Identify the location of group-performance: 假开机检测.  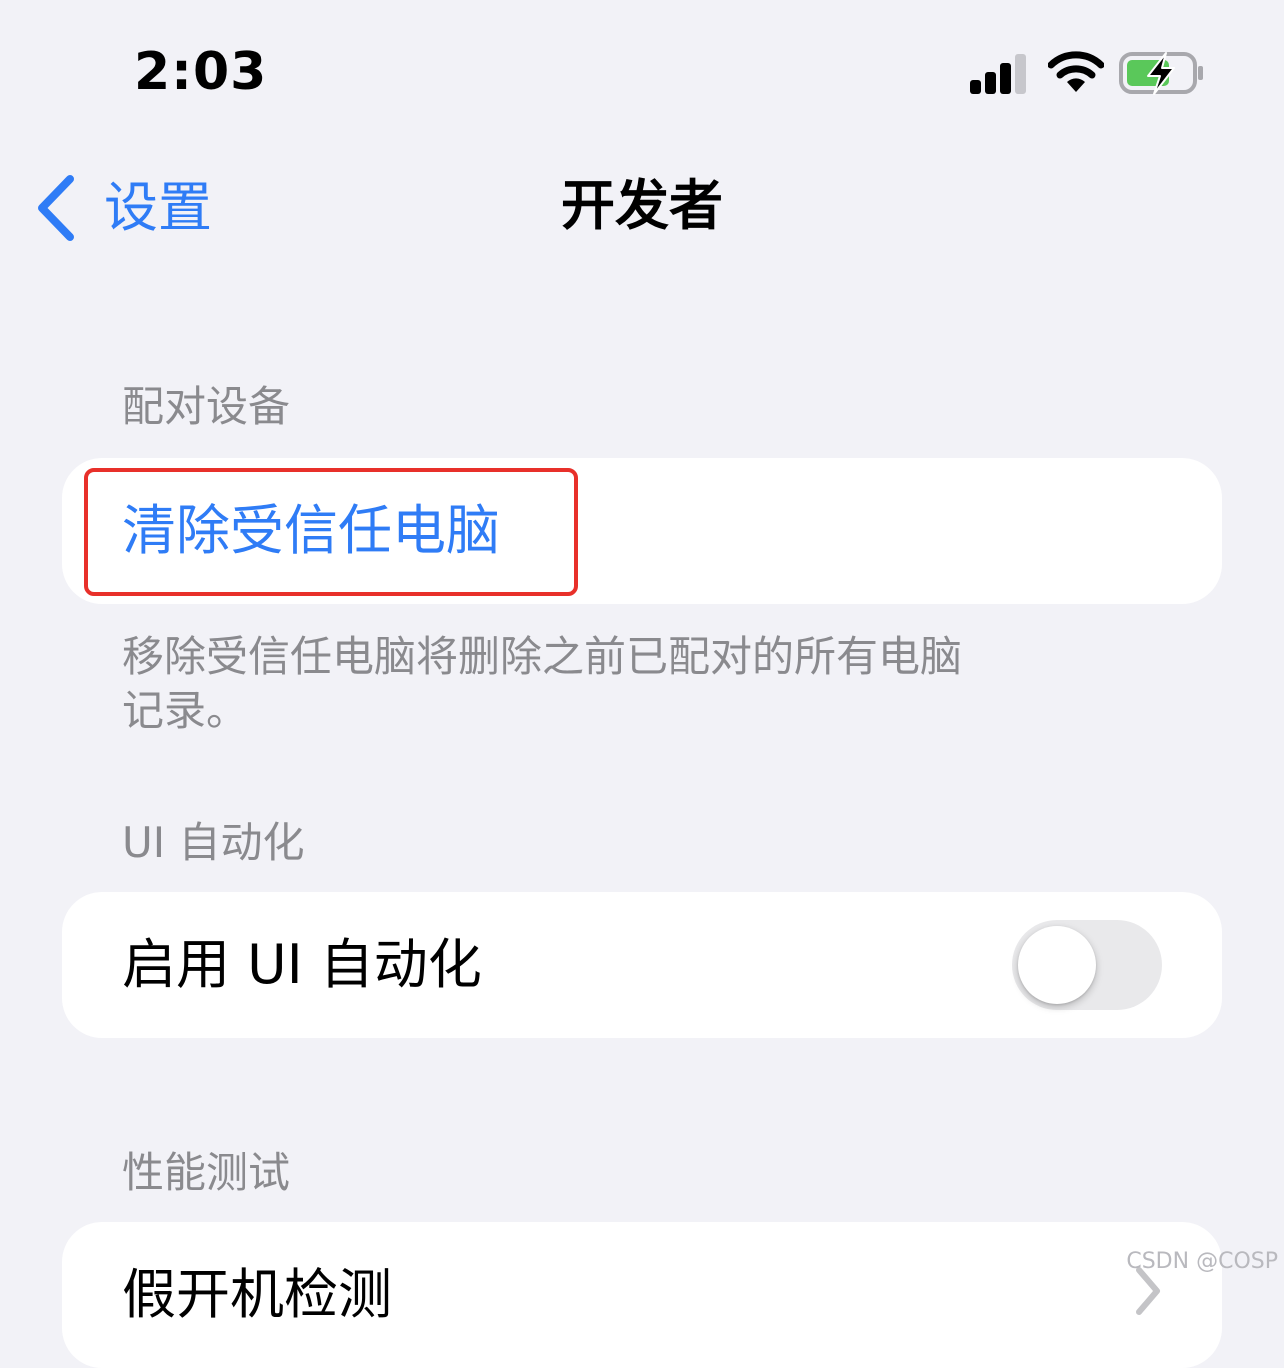
(642, 1295).